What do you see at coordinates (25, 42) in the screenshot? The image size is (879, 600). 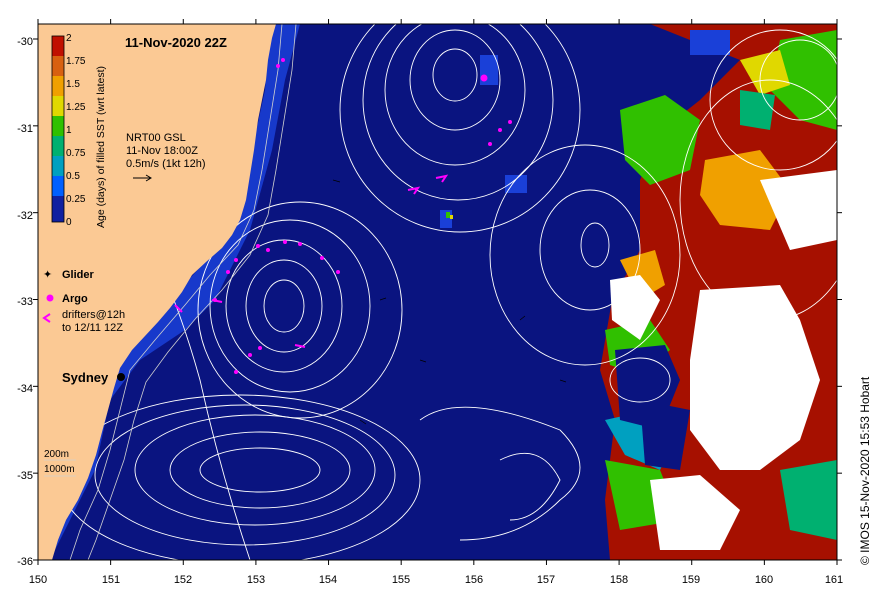 I see `y-tick-label: -30` at bounding box center [25, 42].